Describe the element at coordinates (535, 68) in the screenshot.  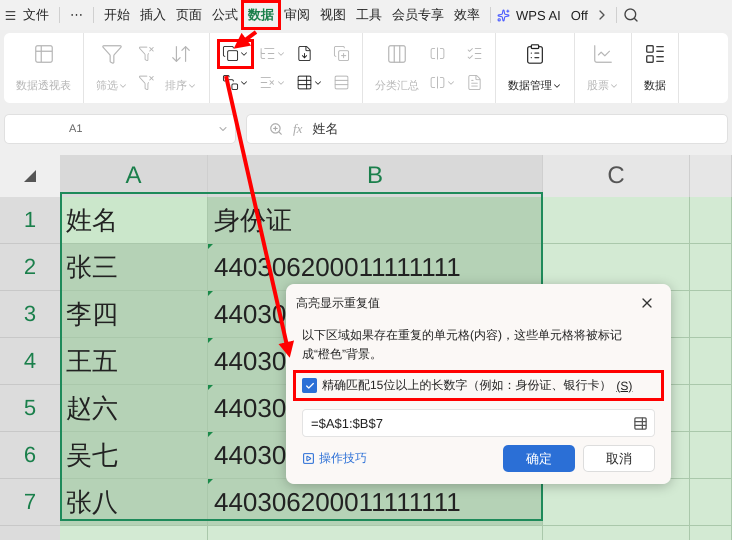
I see `ribbon-button: 数据管理` at that location.